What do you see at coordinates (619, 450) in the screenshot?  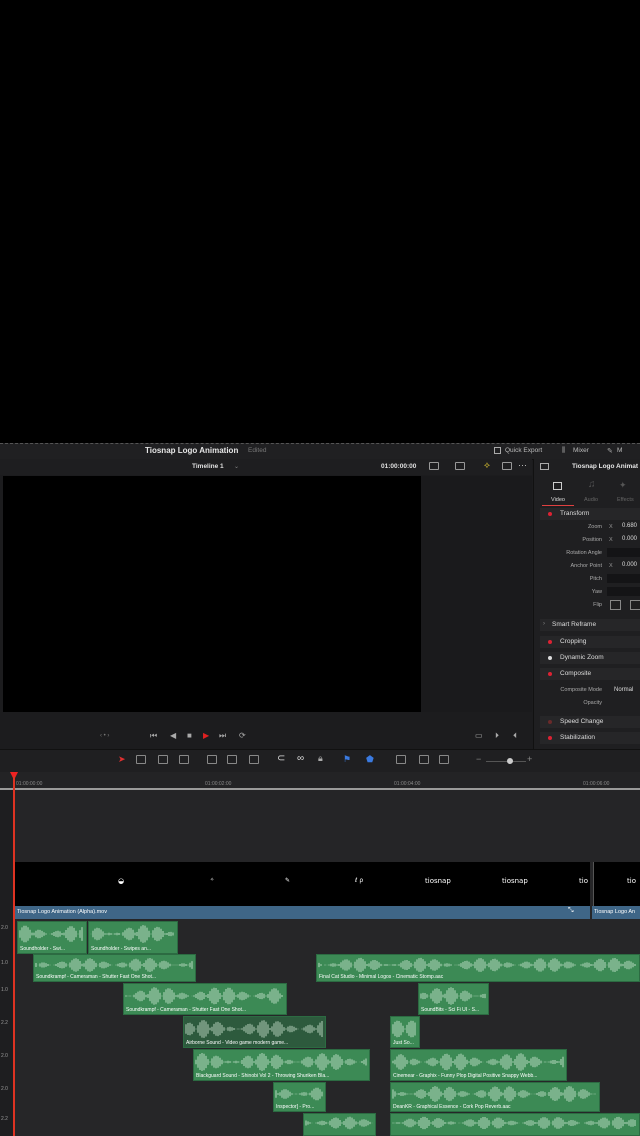 I see `metadata-button: M` at bounding box center [619, 450].